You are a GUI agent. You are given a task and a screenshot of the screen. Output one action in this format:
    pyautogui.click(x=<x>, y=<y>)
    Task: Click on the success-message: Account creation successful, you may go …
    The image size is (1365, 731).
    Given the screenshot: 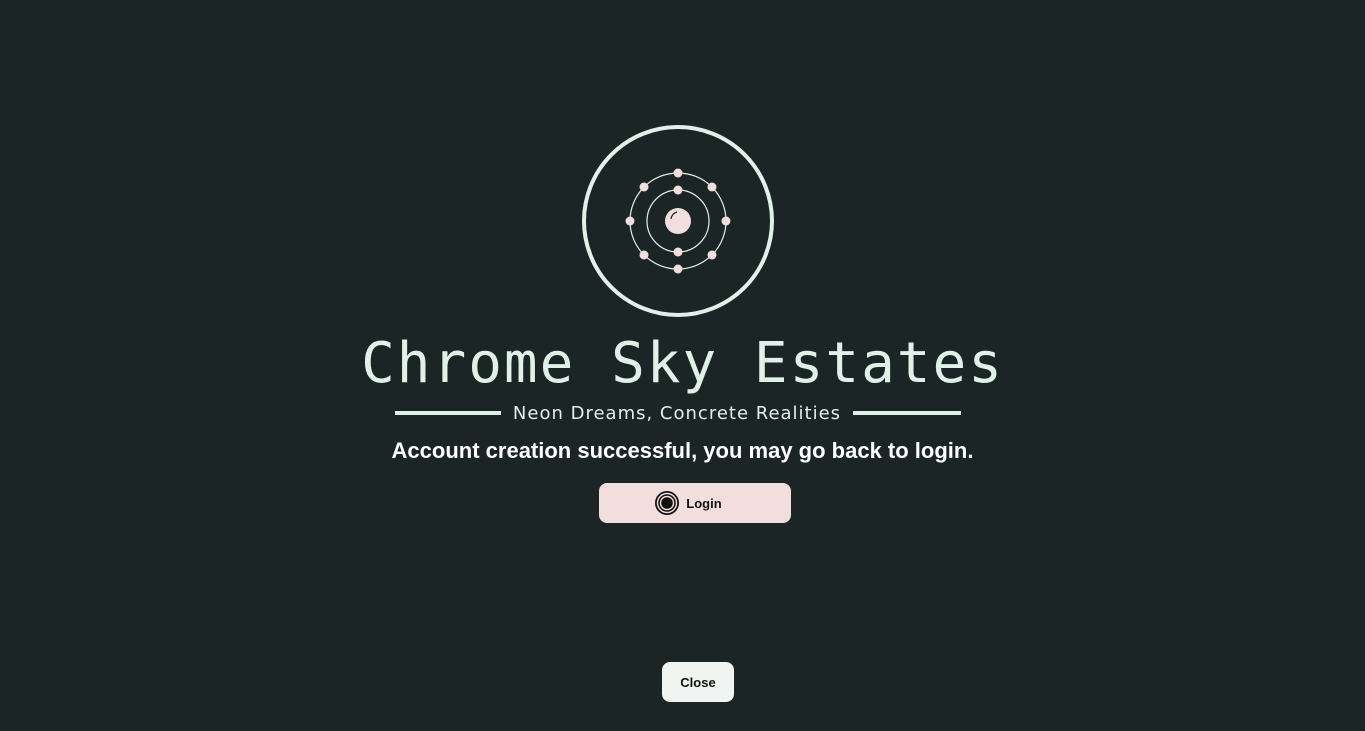 What is the action you would take?
    pyautogui.click(x=682, y=450)
    